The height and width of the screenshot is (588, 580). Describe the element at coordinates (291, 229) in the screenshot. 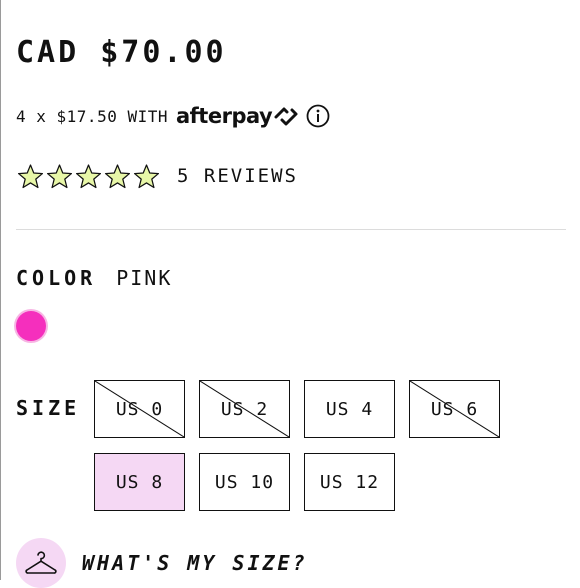

I see `divider` at that location.